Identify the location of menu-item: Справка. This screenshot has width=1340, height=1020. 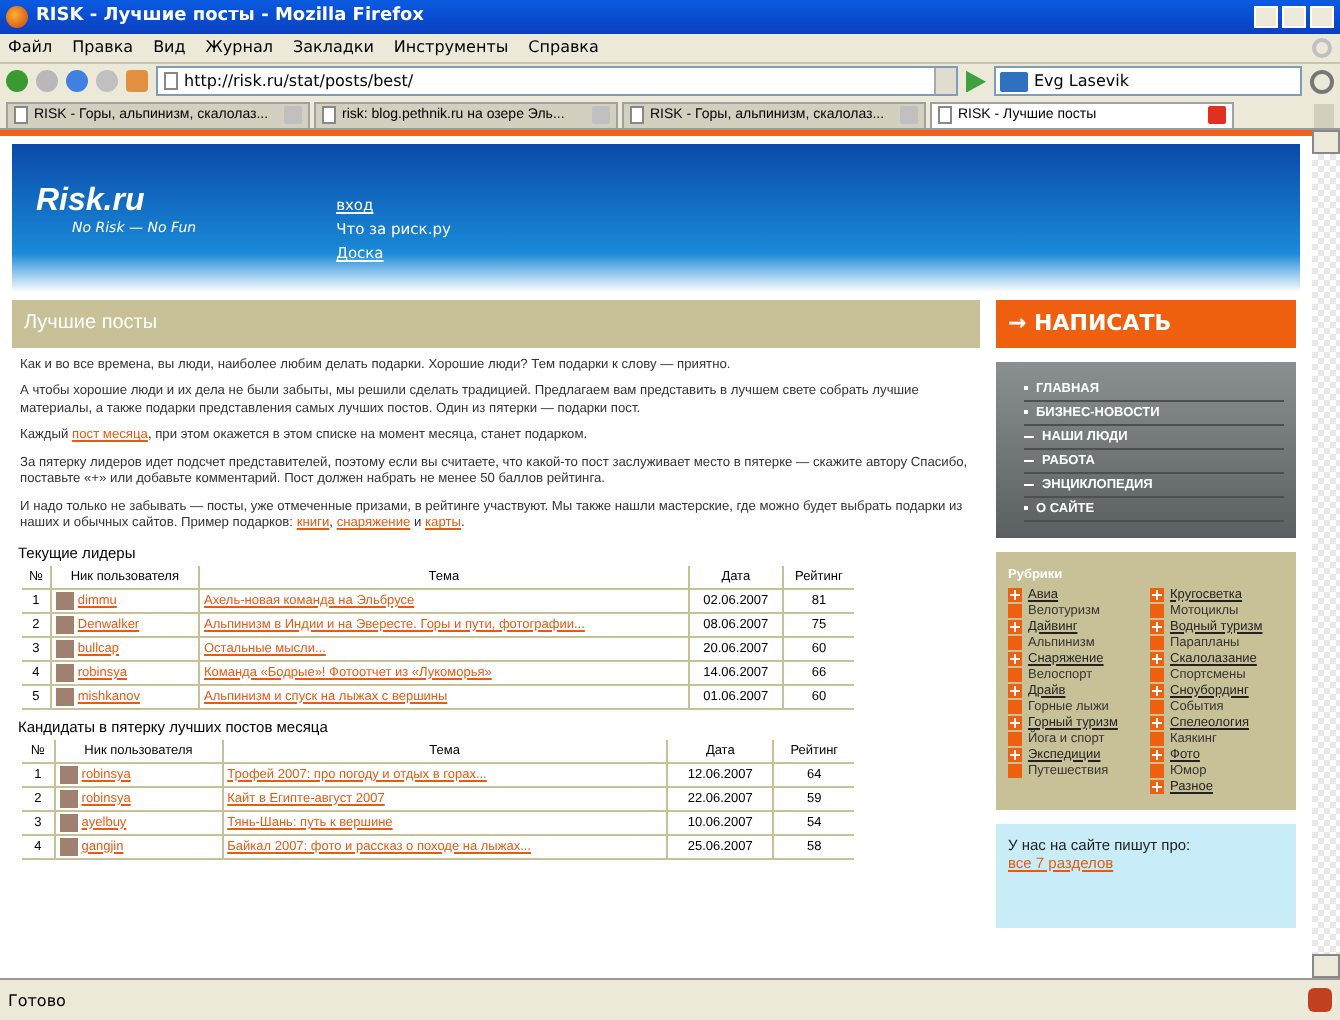
(563, 47).